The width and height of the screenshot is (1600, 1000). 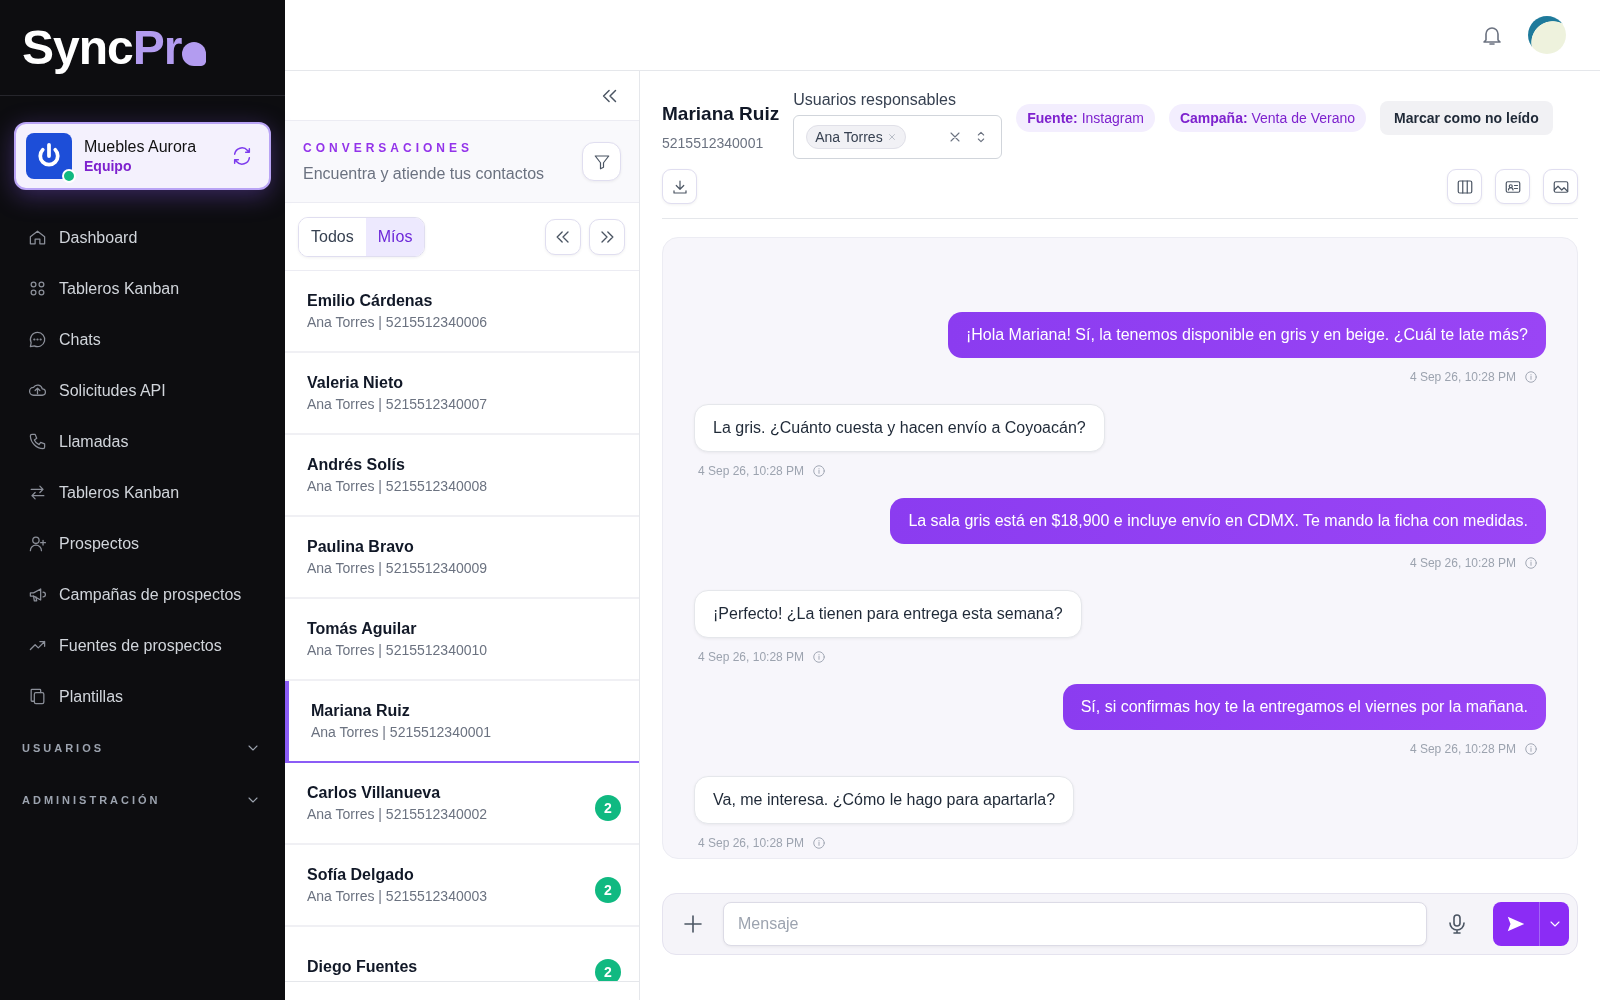 What do you see at coordinates (1304, 707) in the screenshot?
I see `message-bubble: Sí, si confirmas hoy te la entregamos el viernes por la mañana.` at bounding box center [1304, 707].